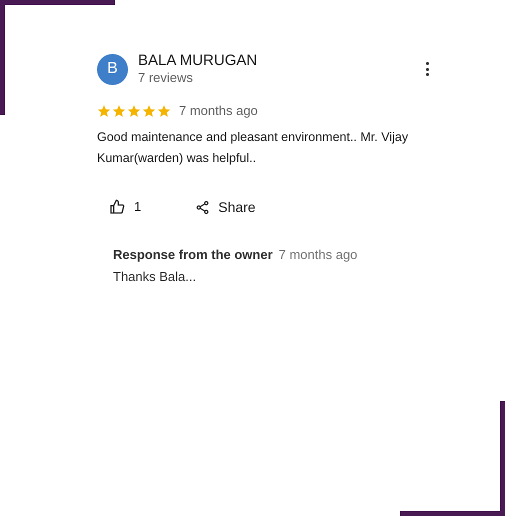 This screenshot has height=516, width=505. What do you see at coordinates (166, 78) in the screenshot?
I see `review-count: 7 reviews` at bounding box center [166, 78].